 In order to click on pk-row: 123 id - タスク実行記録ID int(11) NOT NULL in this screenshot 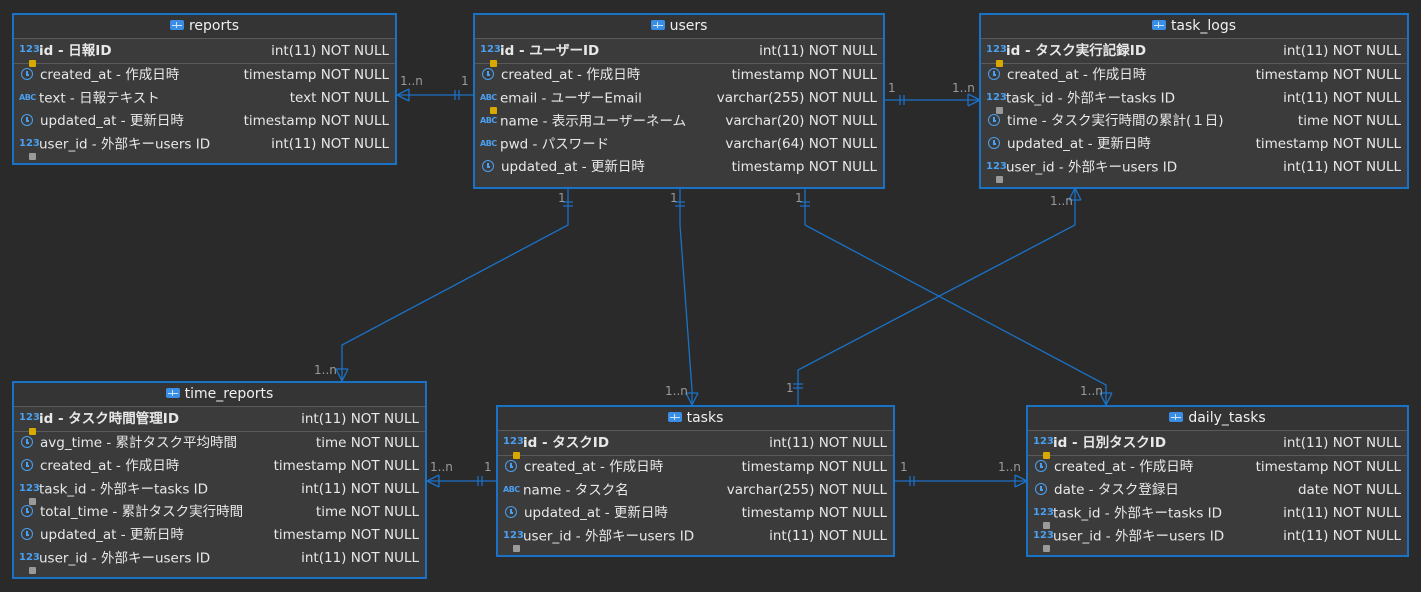, I will do `click(1194, 52)`.